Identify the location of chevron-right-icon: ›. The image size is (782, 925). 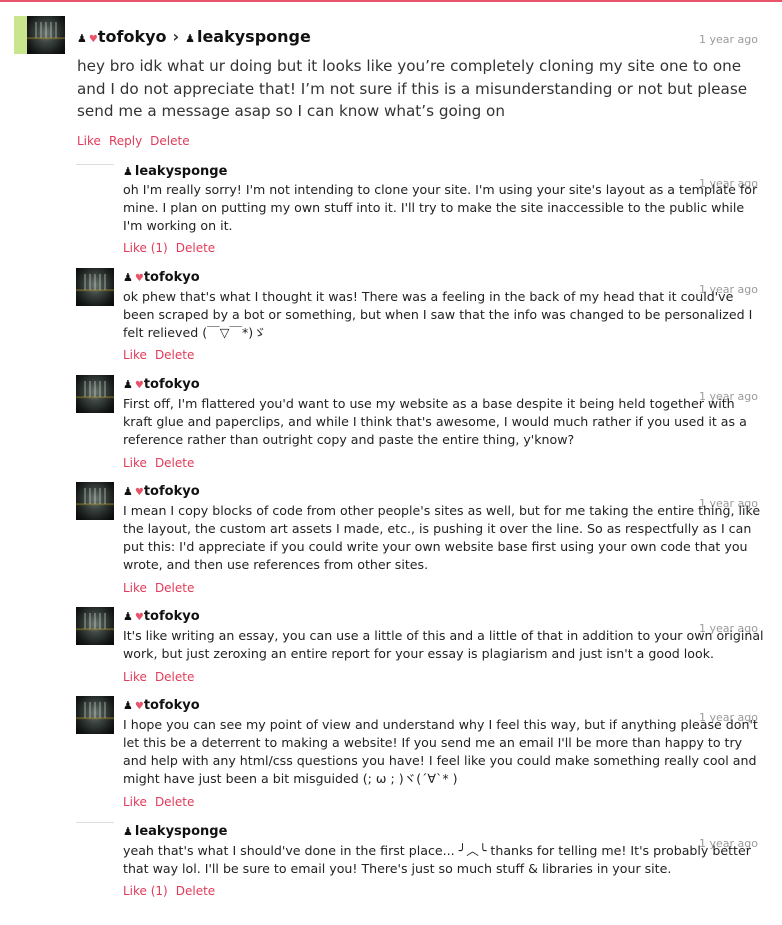
(176, 36).